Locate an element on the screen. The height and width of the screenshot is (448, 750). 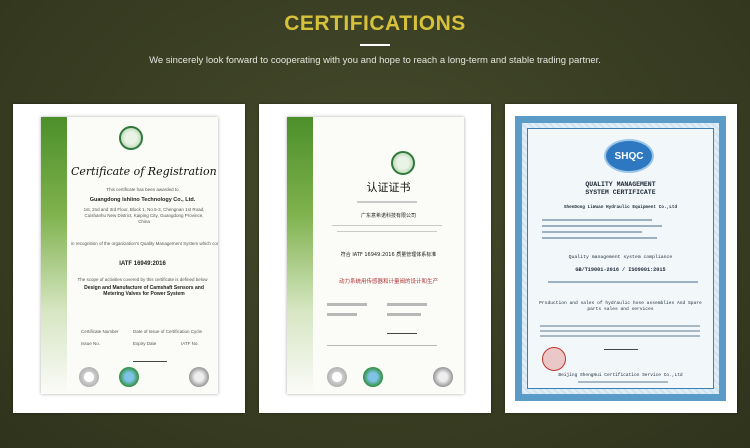
certificate-heading: 认证证书 is located at coordinates (388, 187).